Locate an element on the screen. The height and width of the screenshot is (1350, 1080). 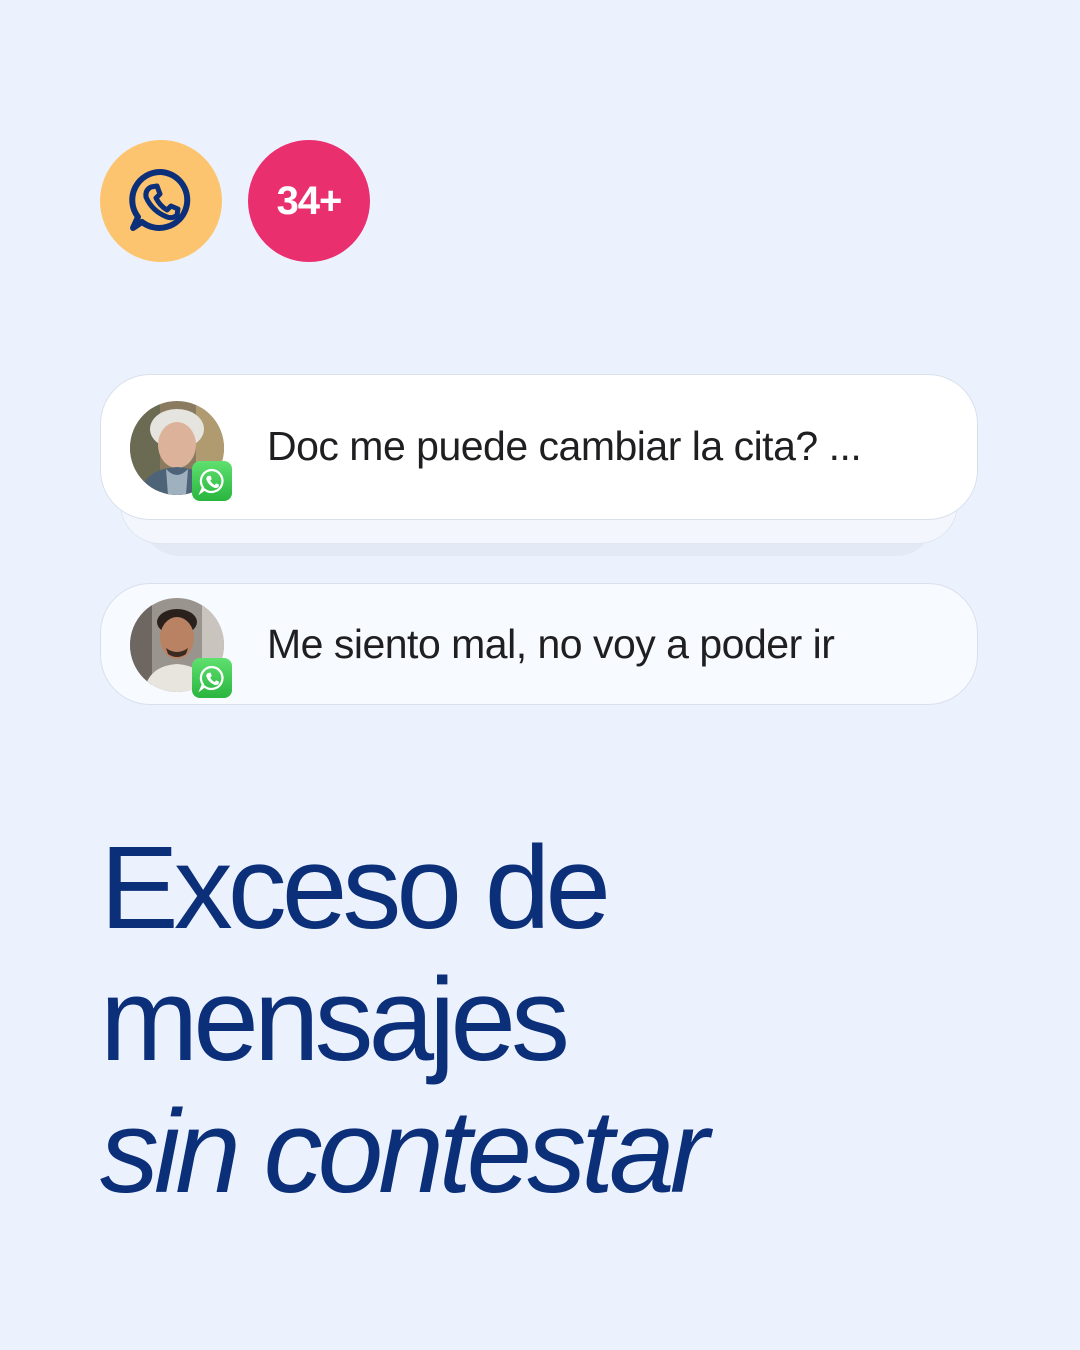
whatsapp-circle is located at coordinates (161, 201).